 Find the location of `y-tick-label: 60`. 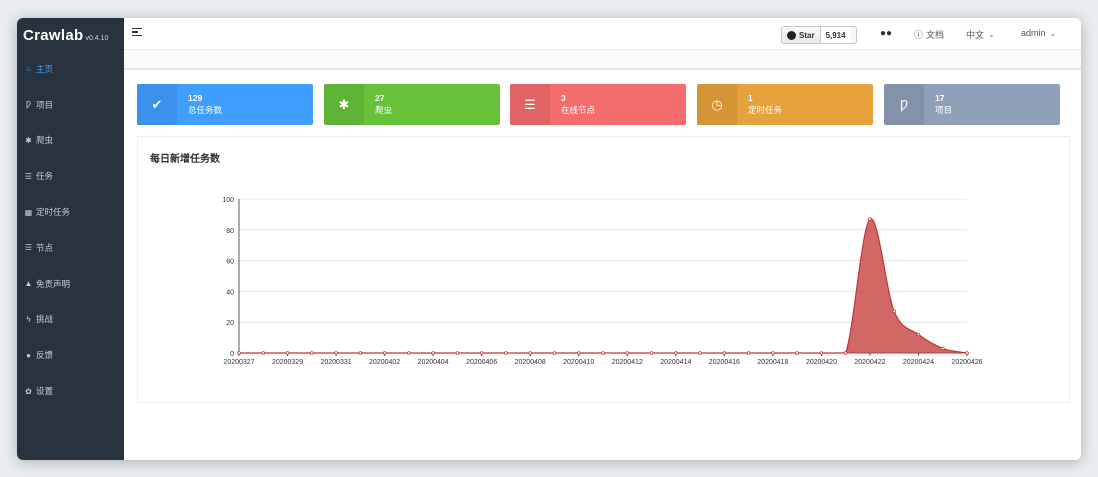

y-tick-label: 60 is located at coordinates (230, 262).